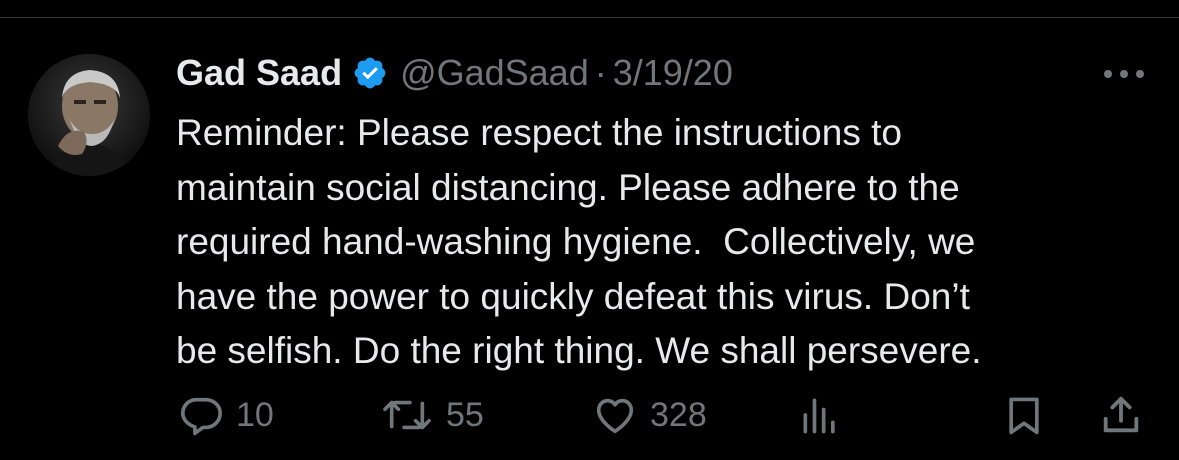 The image size is (1179, 460). I want to click on share-button, so click(1121, 415).